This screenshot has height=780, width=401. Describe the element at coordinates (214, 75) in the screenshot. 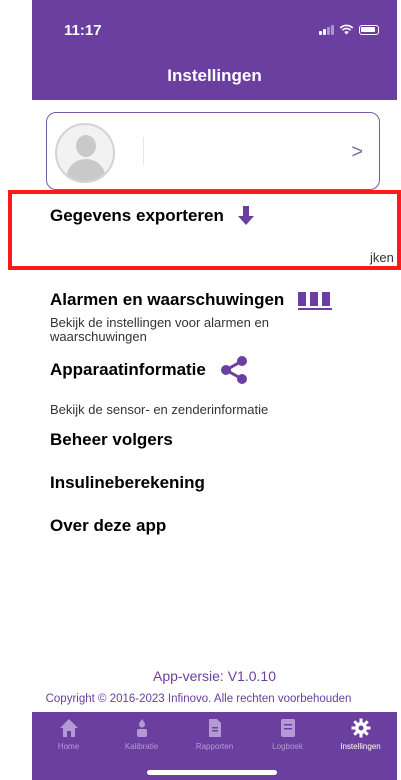

I see `page-title: Instellingen` at that location.